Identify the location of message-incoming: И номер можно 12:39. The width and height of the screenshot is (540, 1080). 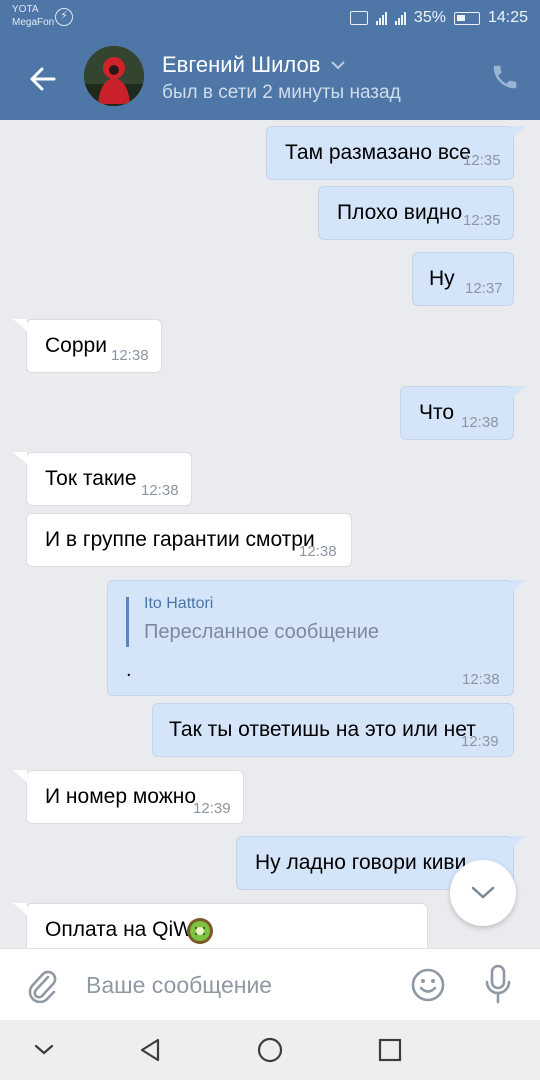
(135, 797).